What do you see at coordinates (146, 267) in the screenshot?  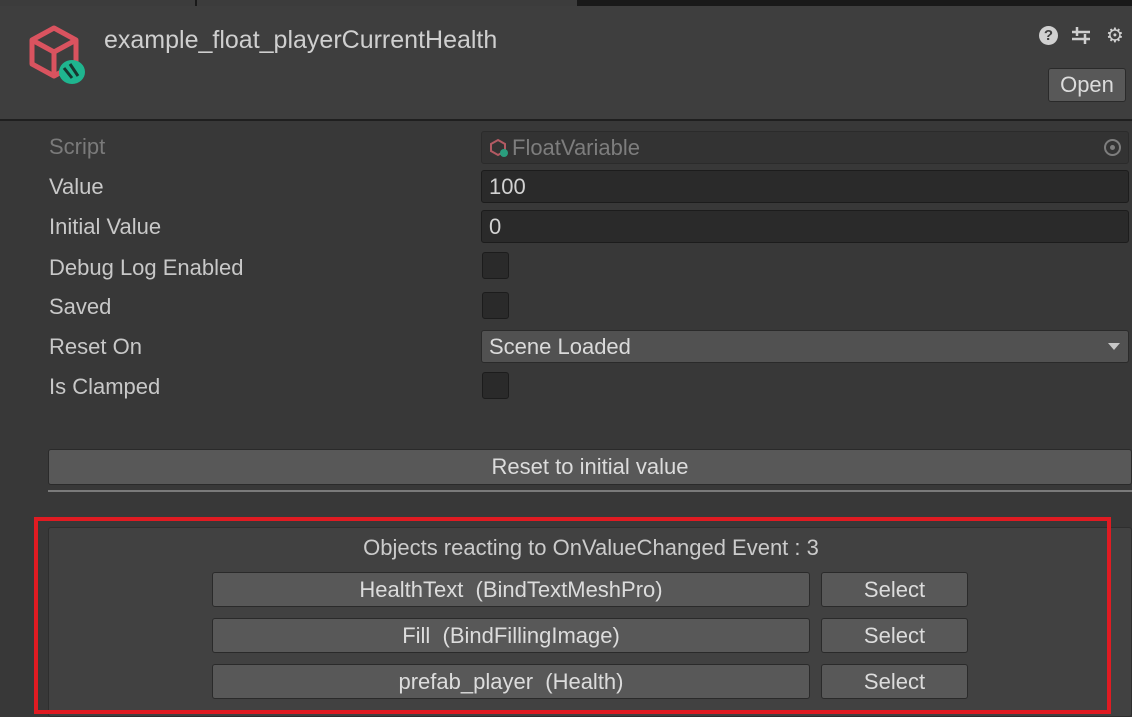 I see `debug-log-enabled-label: Debug Log Enabled` at bounding box center [146, 267].